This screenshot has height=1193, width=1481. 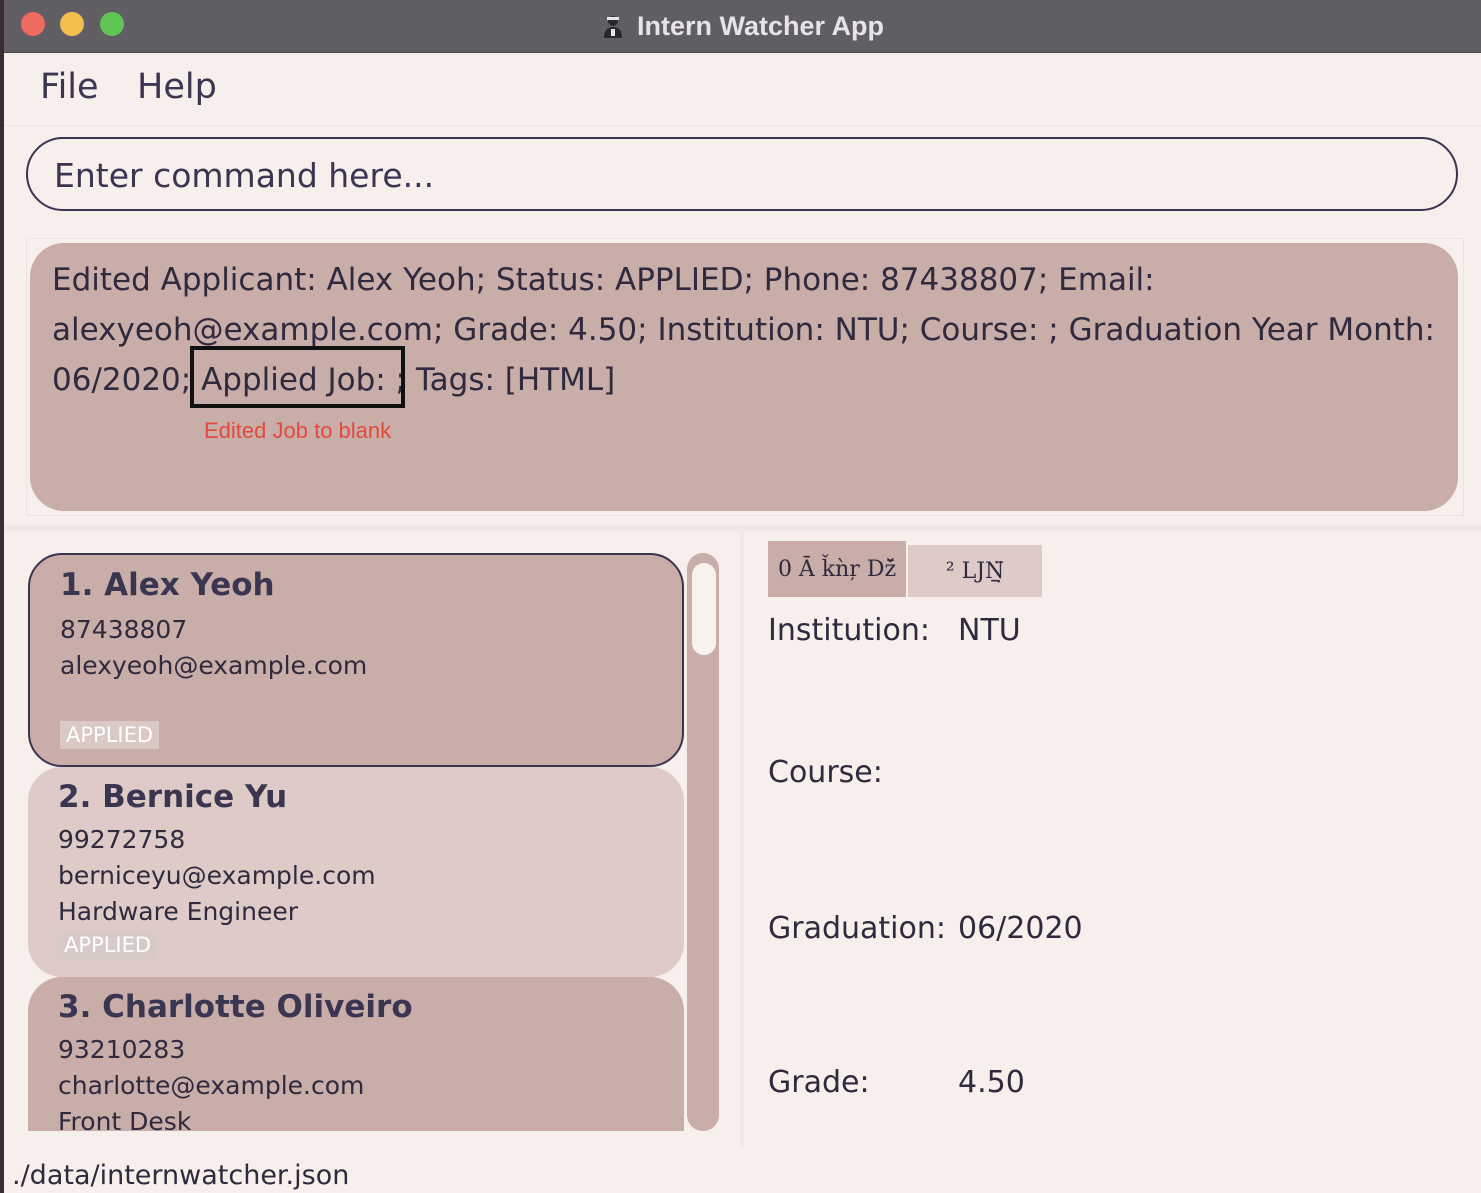 I want to click on applicant-email: charlotte@example.com, so click(x=211, y=1085).